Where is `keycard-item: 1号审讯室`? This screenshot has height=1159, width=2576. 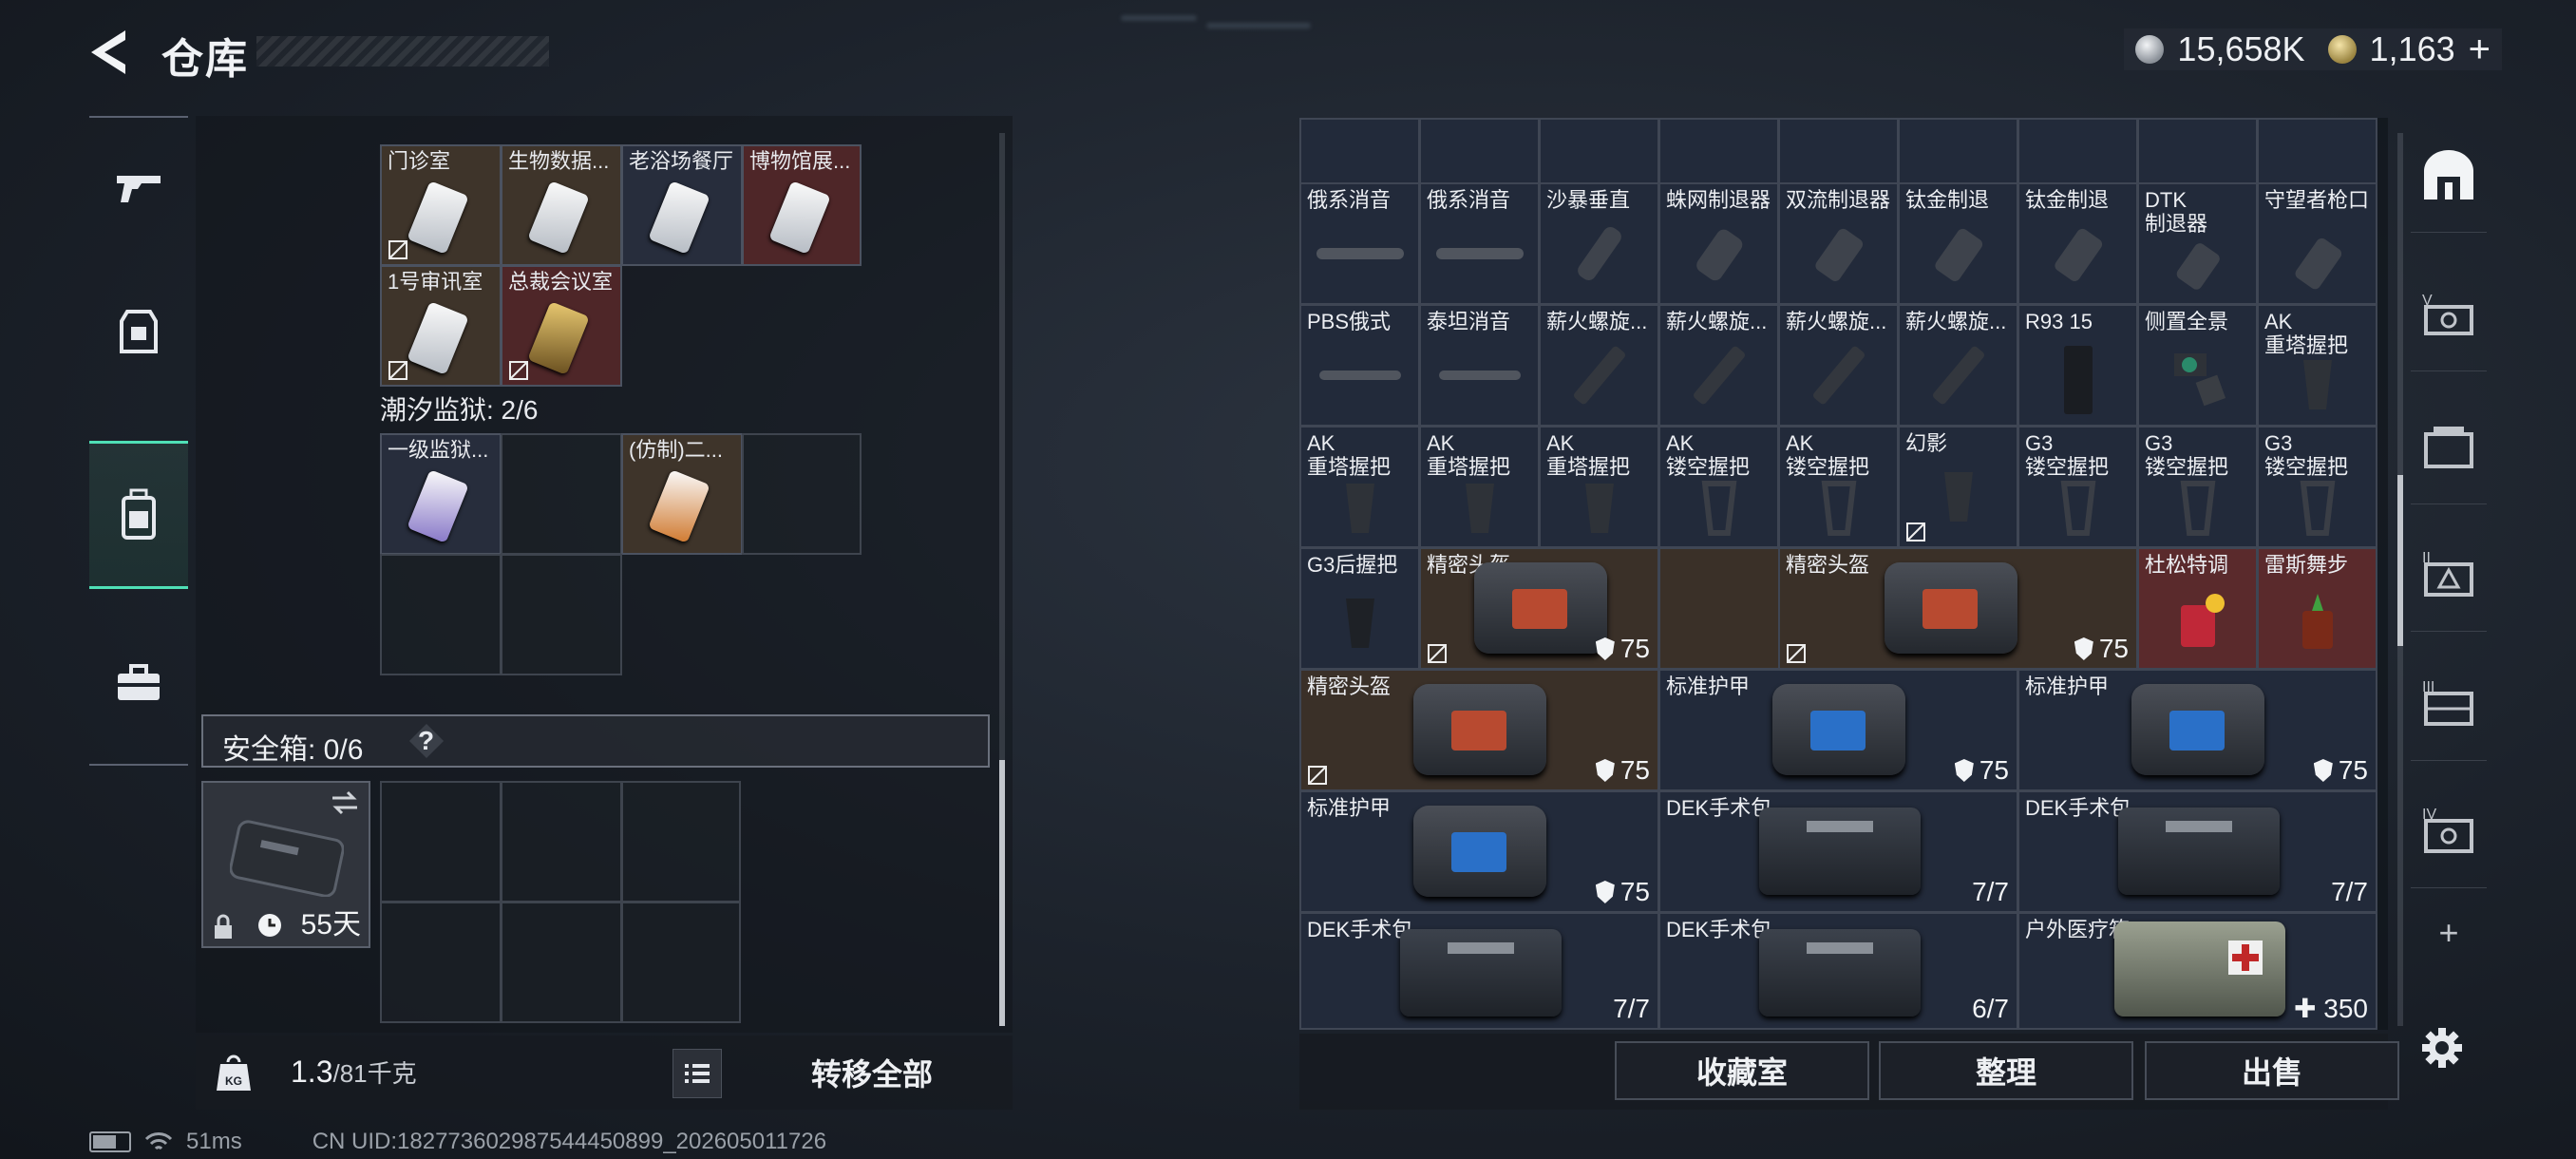
keycard-item: 1号审讯室 is located at coordinates (441, 326).